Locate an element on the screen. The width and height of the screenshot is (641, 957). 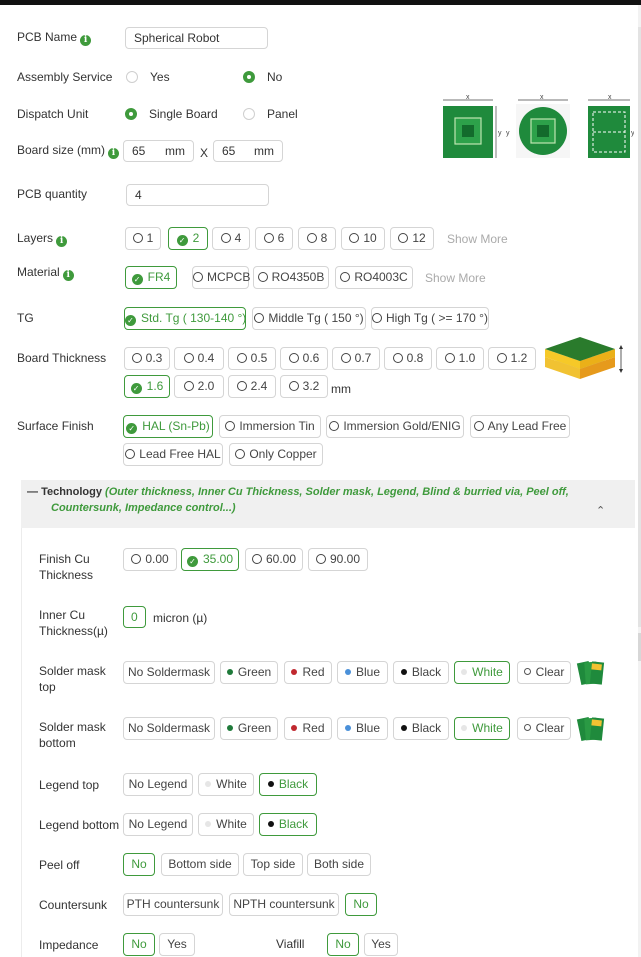
option-label: No Soldermask is located at coordinates (169, 728).